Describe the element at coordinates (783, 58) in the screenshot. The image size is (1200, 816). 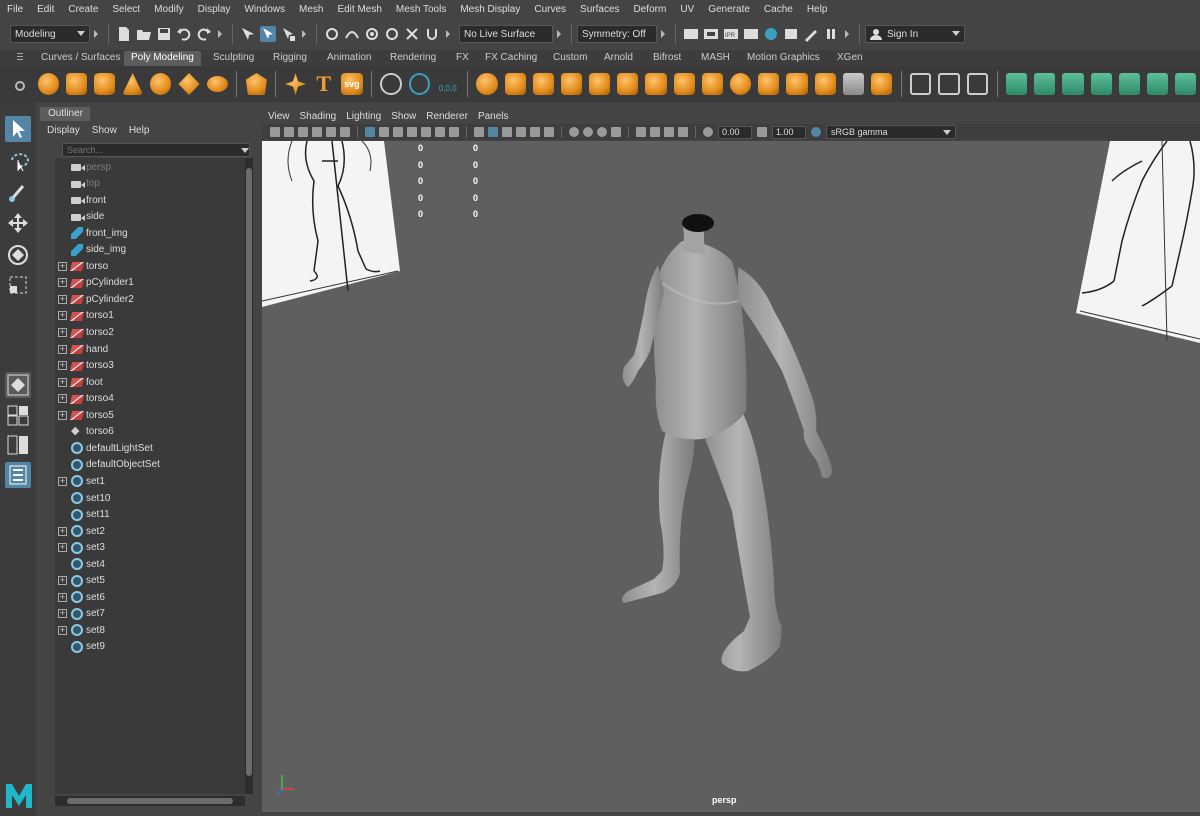
I see `shelf-tab-motion-graphics: Motion Graphics` at that location.